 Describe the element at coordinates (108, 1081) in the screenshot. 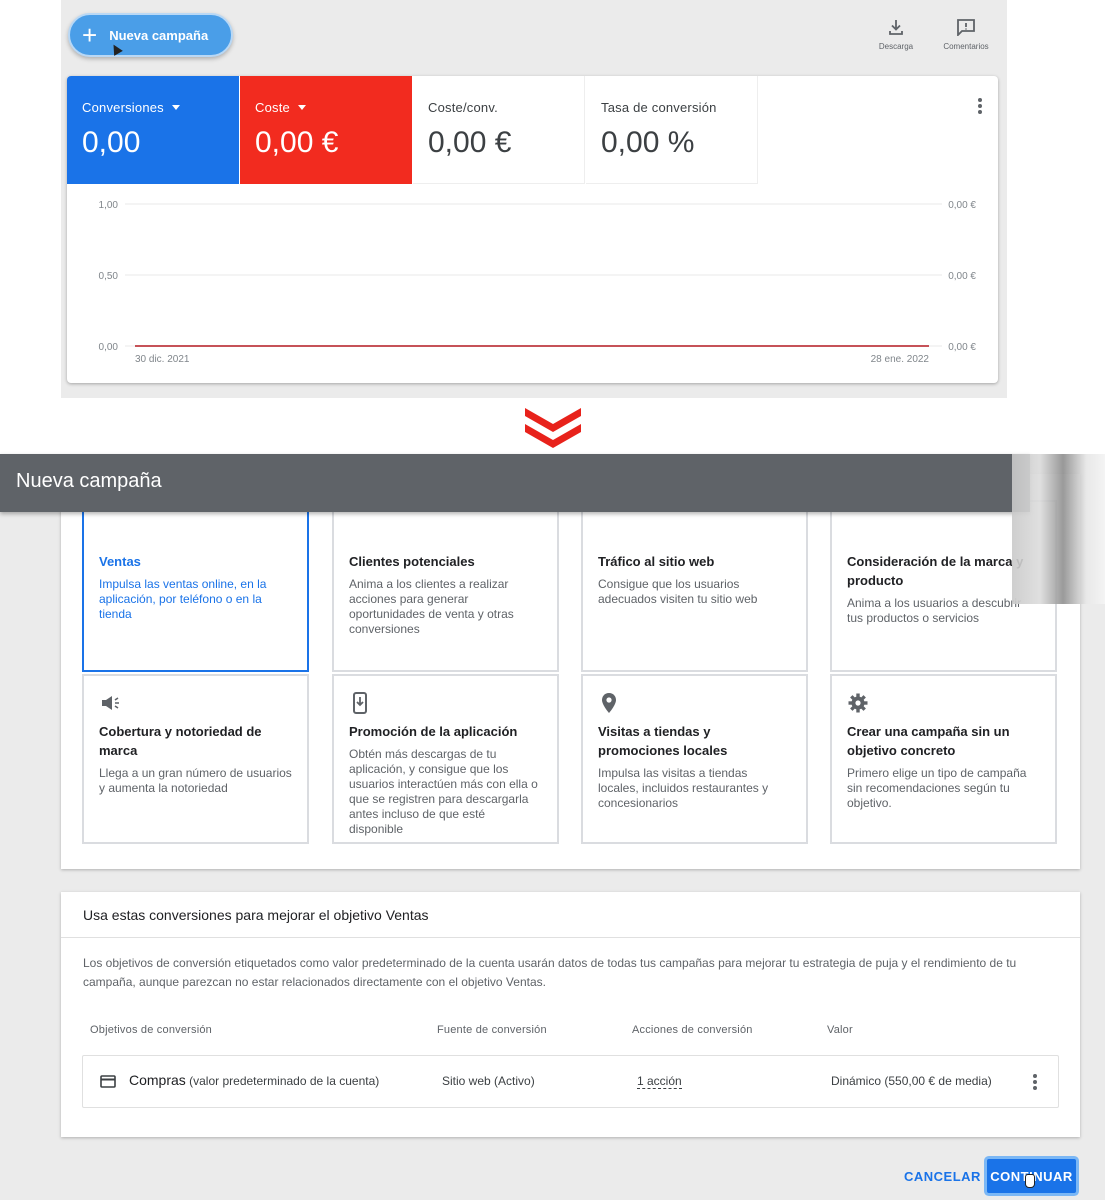

I see `credit-card-icon` at that location.